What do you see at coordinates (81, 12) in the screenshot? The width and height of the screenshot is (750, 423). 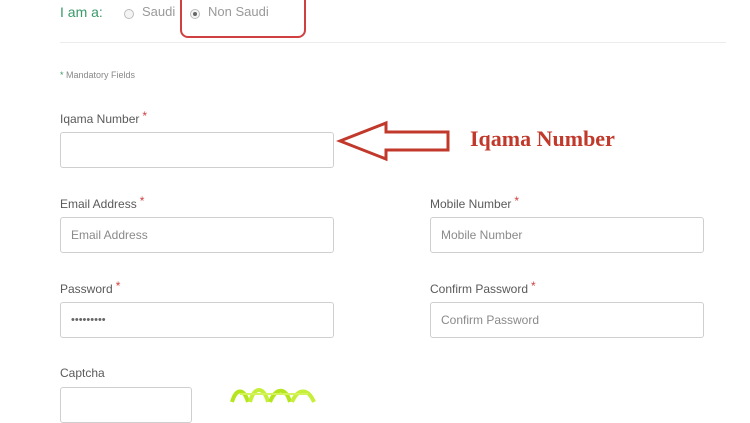 I see `user-type-label: I am a:` at bounding box center [81, 12].